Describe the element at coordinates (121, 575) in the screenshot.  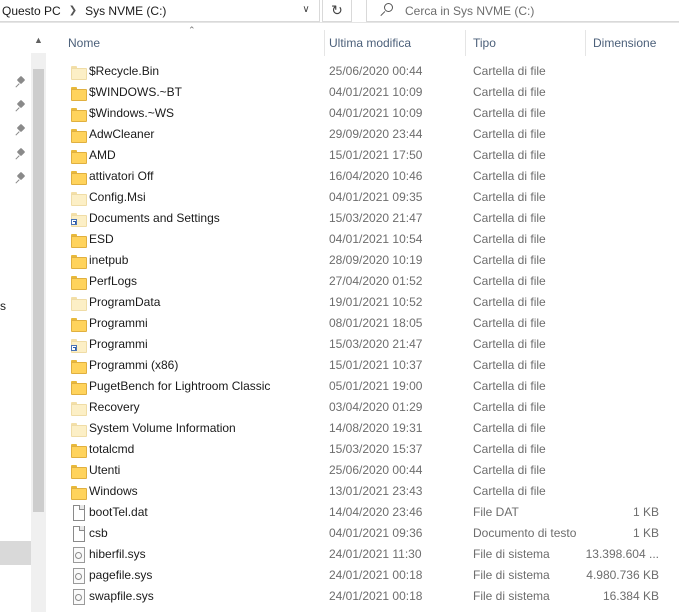
I see `file-name: pagefile.sys` at that location.